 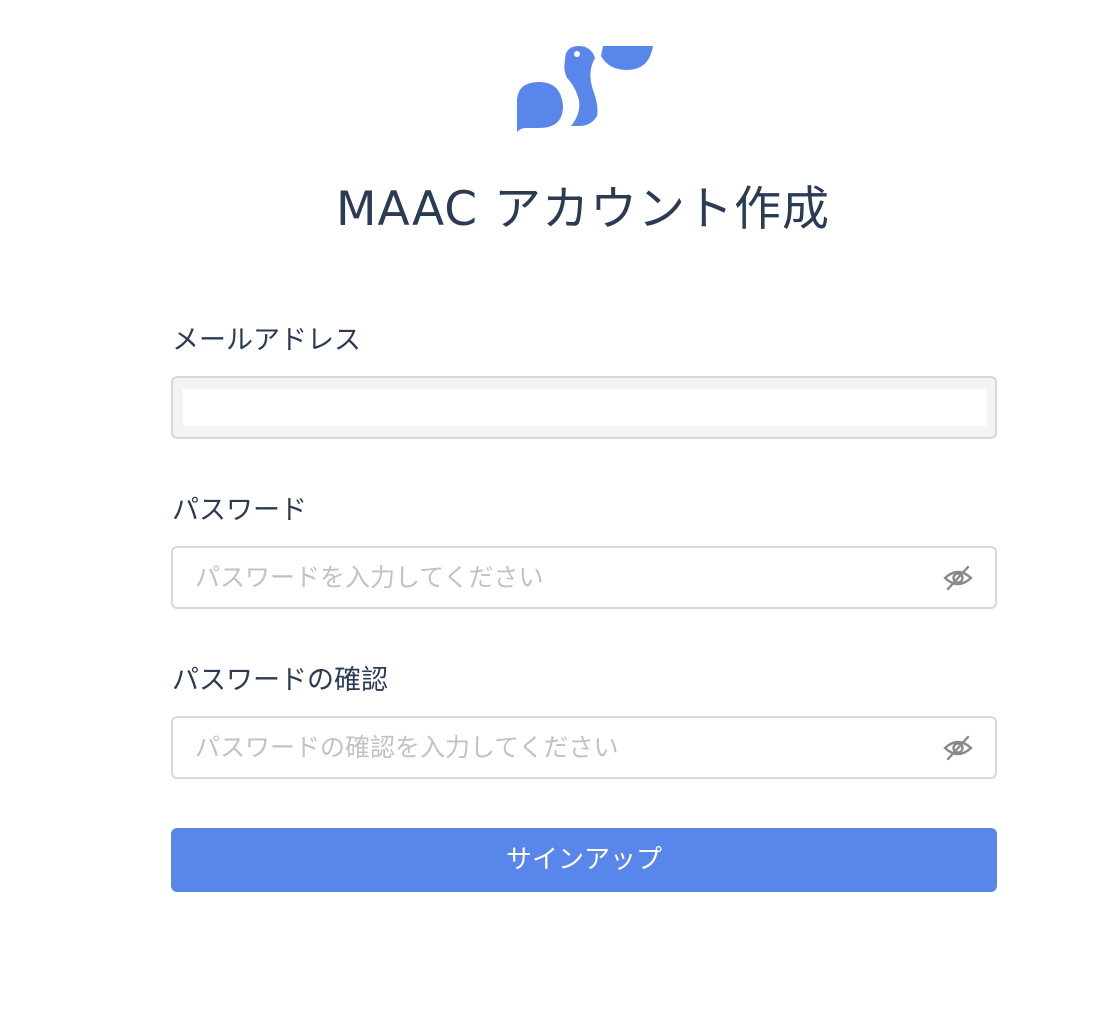 I want to click on email-label: メールアドレス, so click(x=266, y=340).